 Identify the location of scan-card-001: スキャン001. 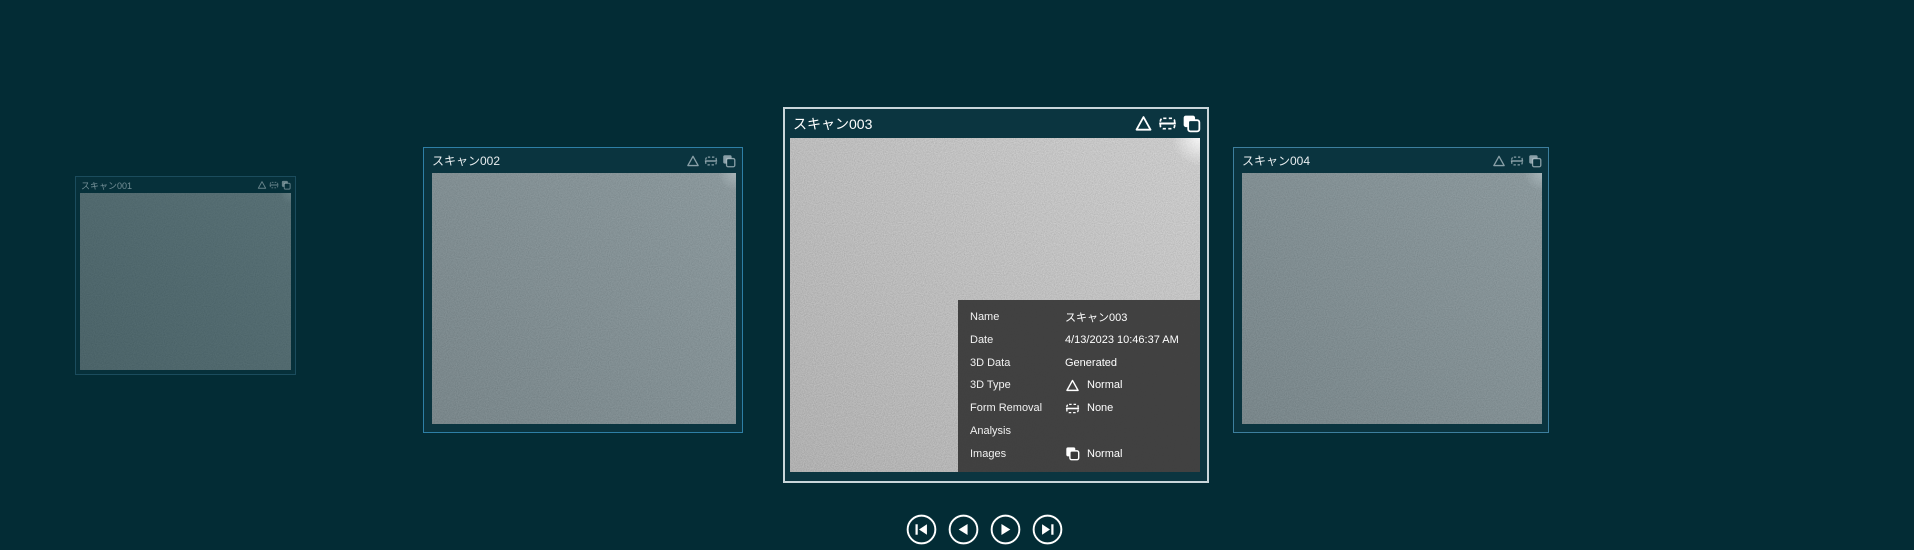
(185, 275).